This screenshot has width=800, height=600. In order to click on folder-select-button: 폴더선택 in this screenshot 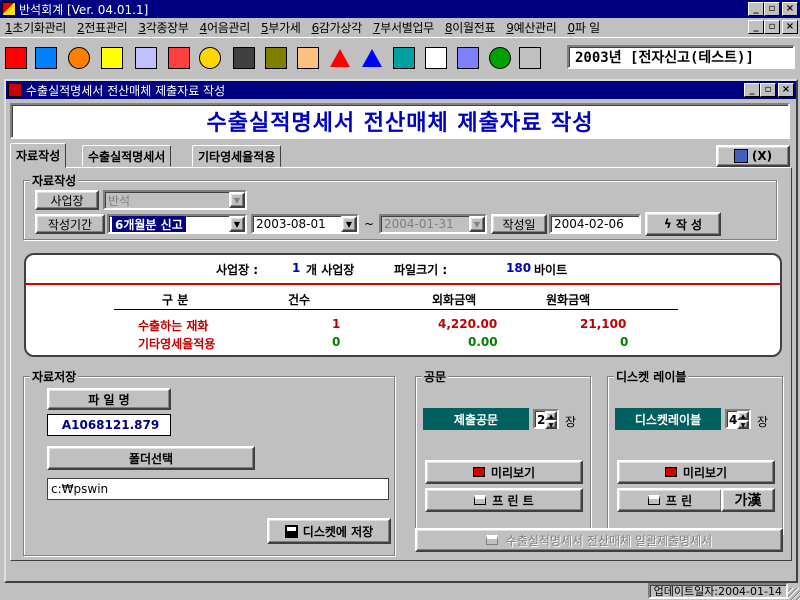, I will do `click(151, 458)`.